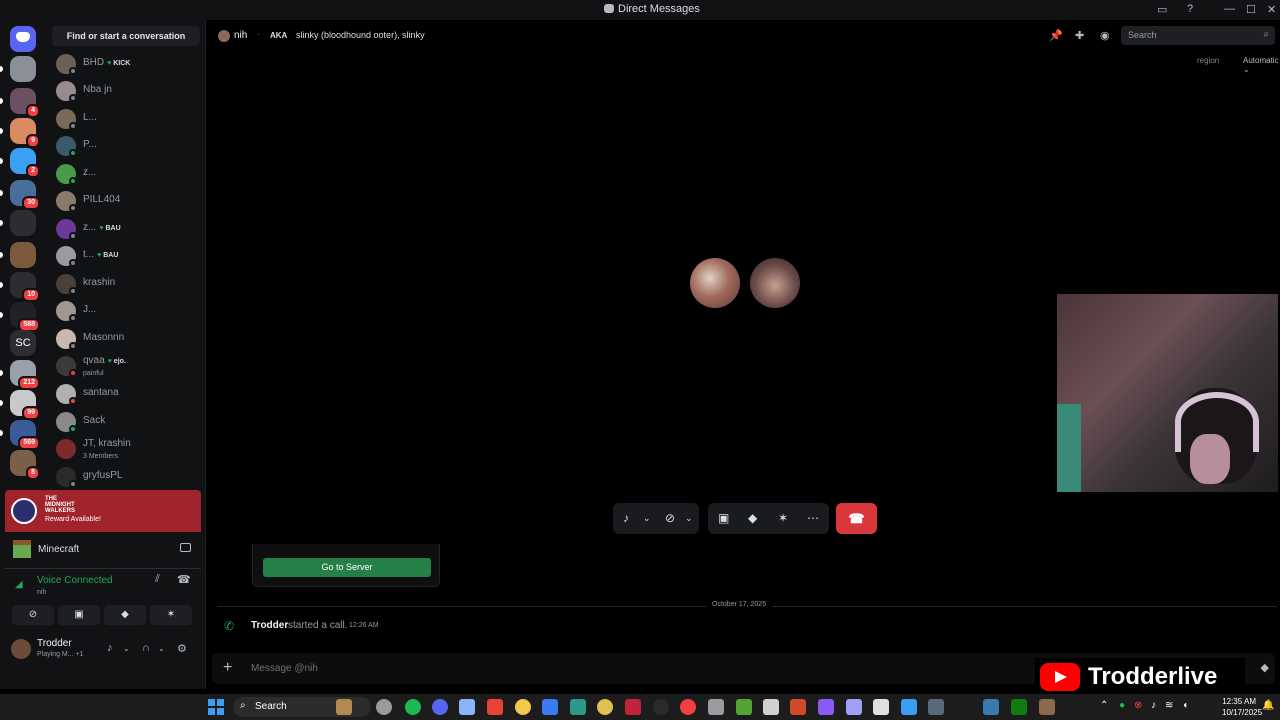  Describe the element at coordinates (1153, 705) in the screenshot. I see `mic-tray-icon: ♪` at that location.